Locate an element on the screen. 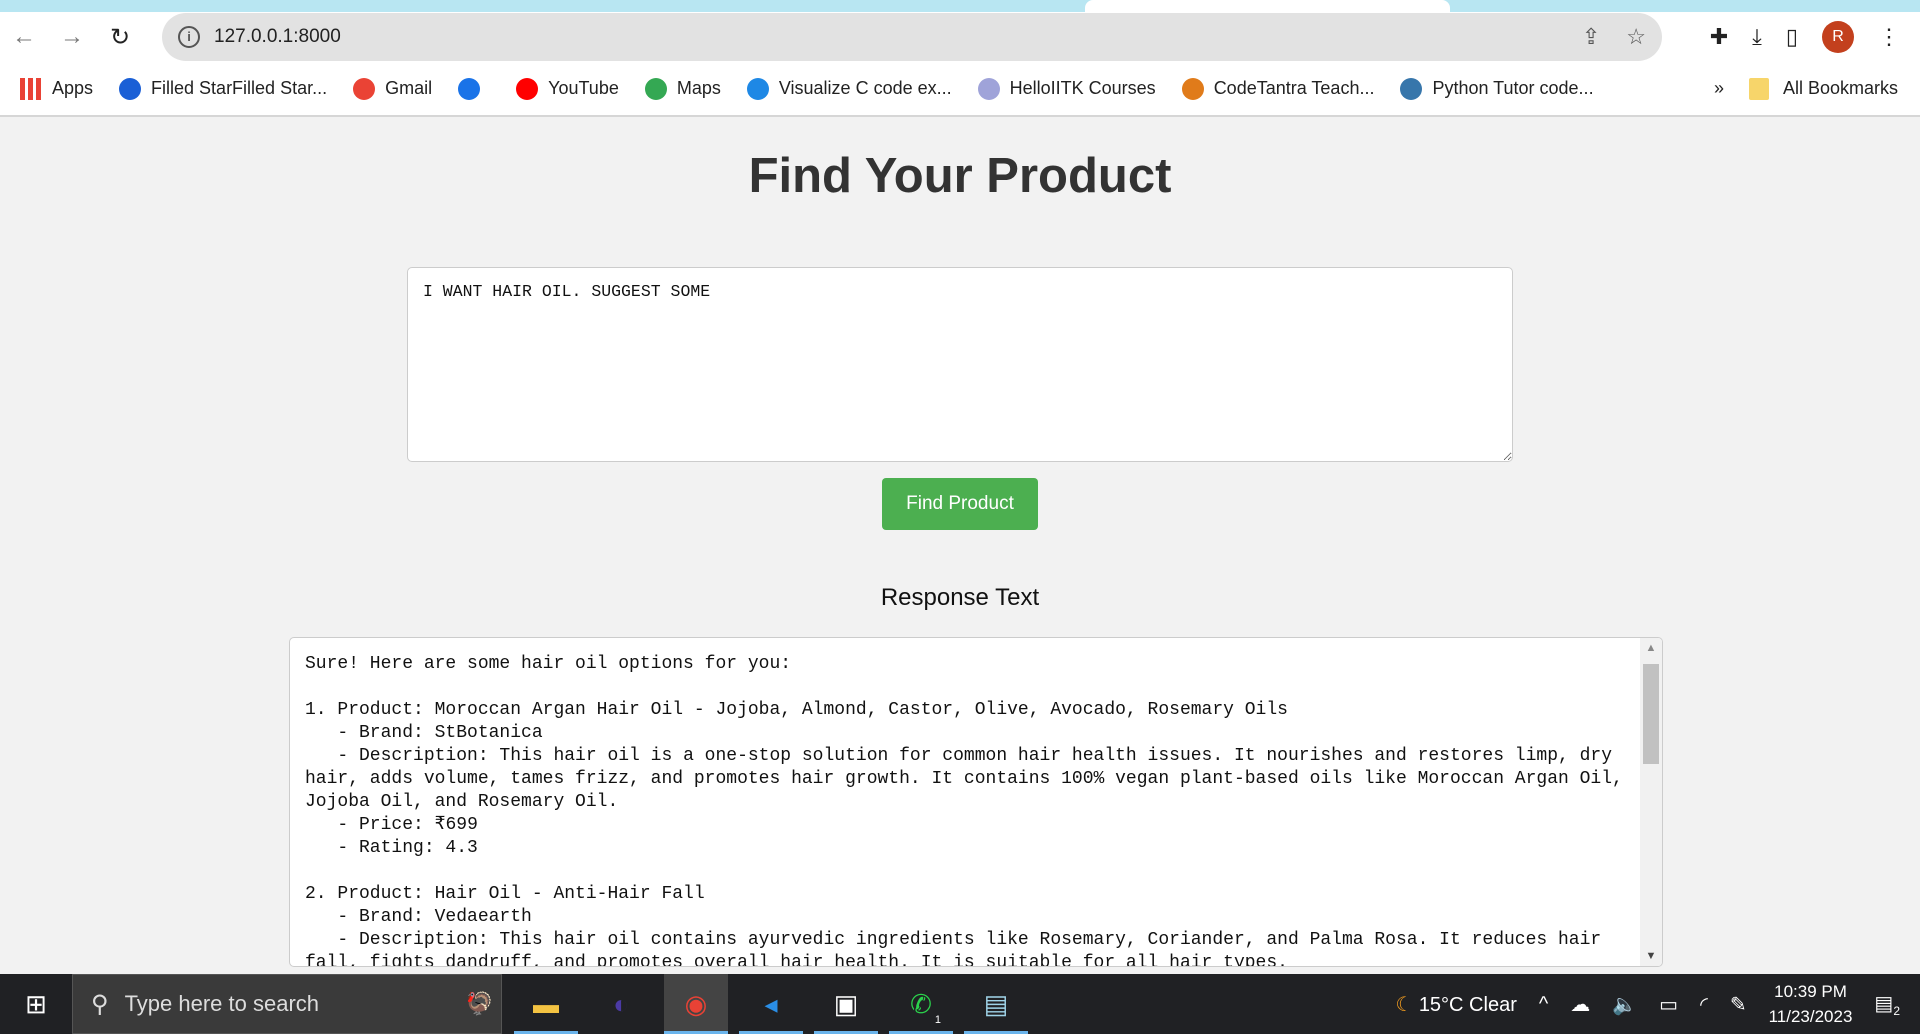 The width and height of the screenshot is (1920, 1034). terminal-icon: ▣ is located at coordinates (846, 1004).